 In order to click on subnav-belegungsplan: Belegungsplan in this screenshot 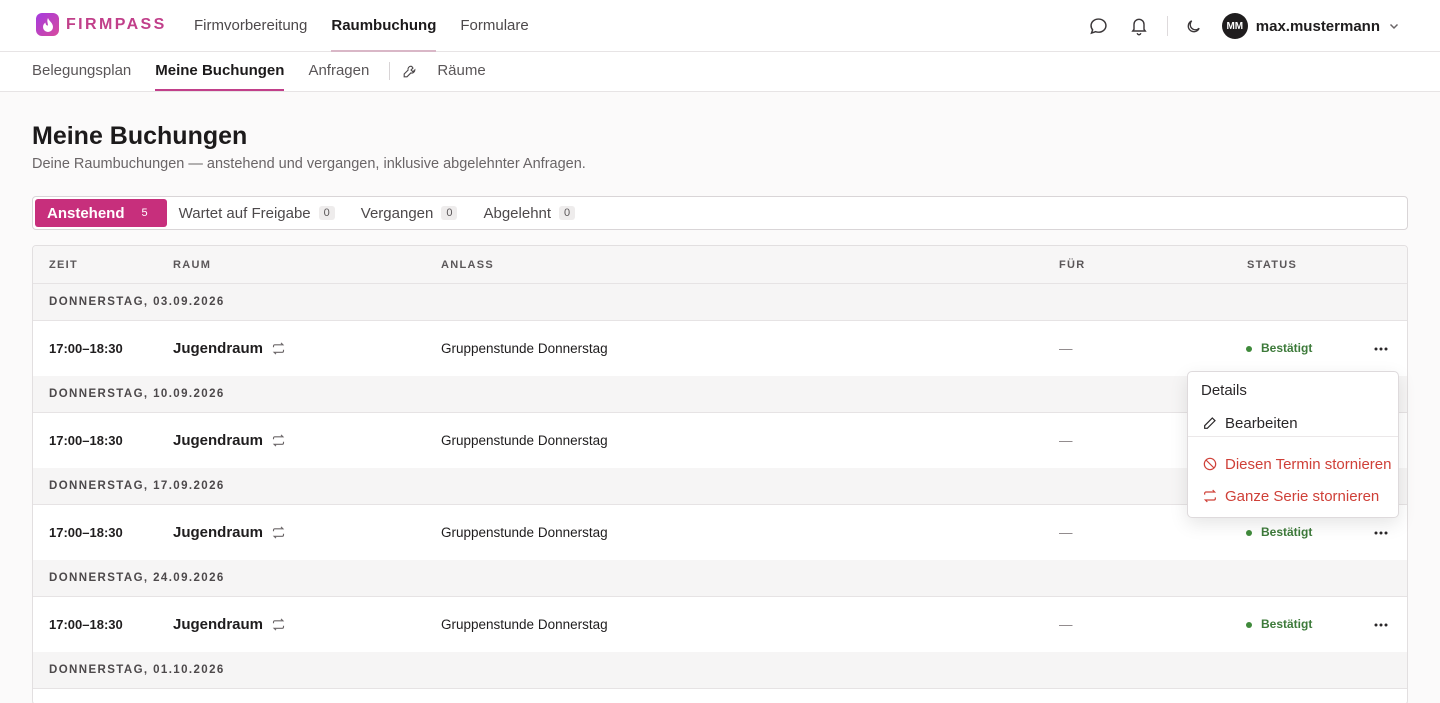, I will do `click(81, 71)`.